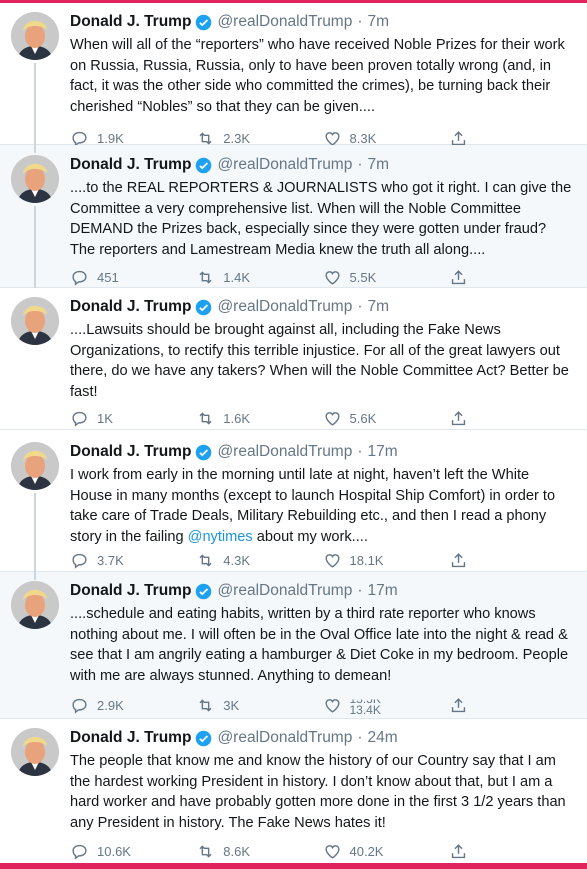  Describe the element at coordinates (363, 138) in the screenshot. I see `like-count: 8.3K` at that location.